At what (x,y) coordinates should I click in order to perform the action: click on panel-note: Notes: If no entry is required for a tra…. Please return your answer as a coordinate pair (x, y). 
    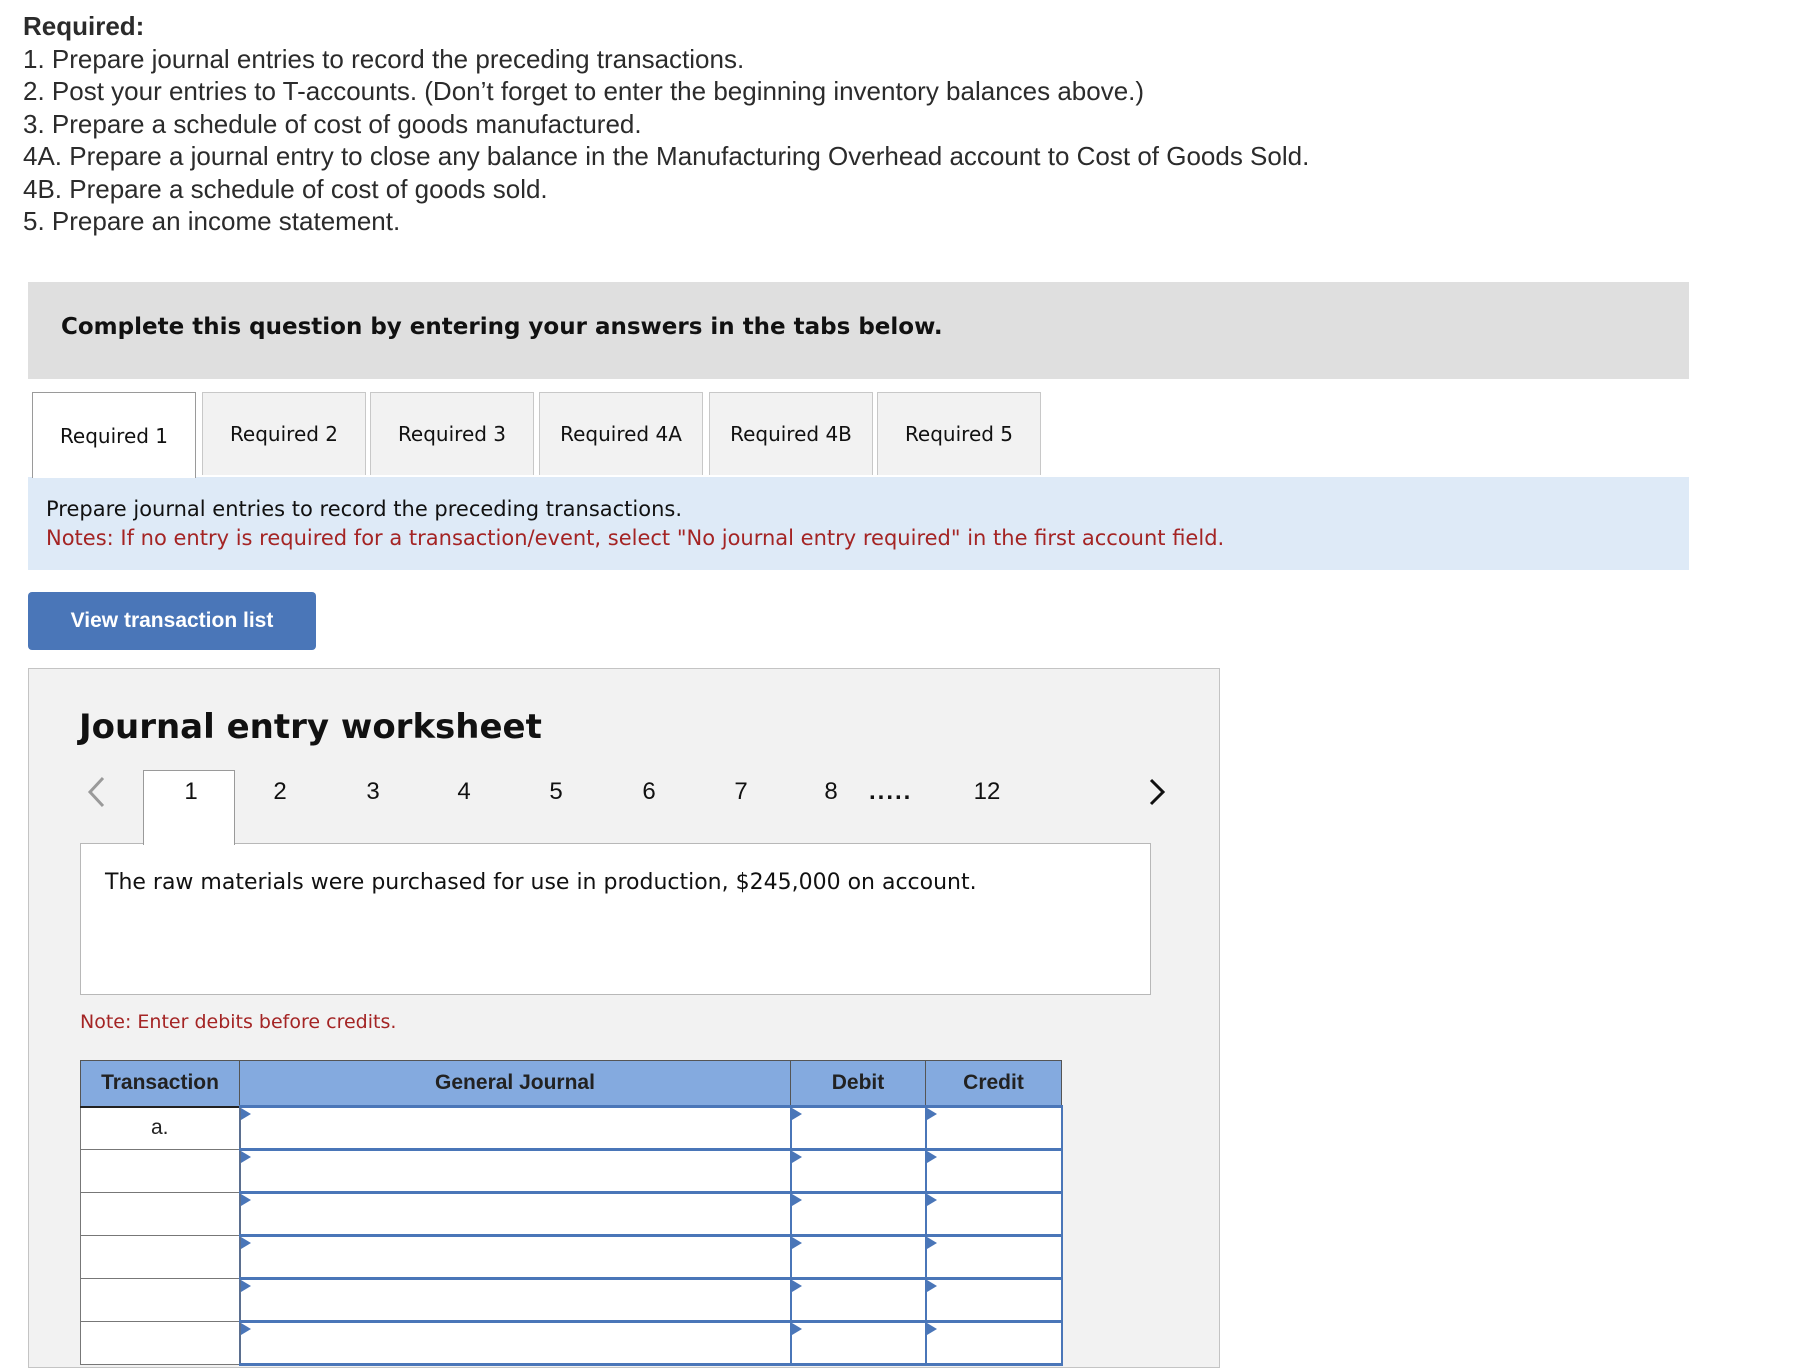
    Looking at the image, I should click on (635, 538).